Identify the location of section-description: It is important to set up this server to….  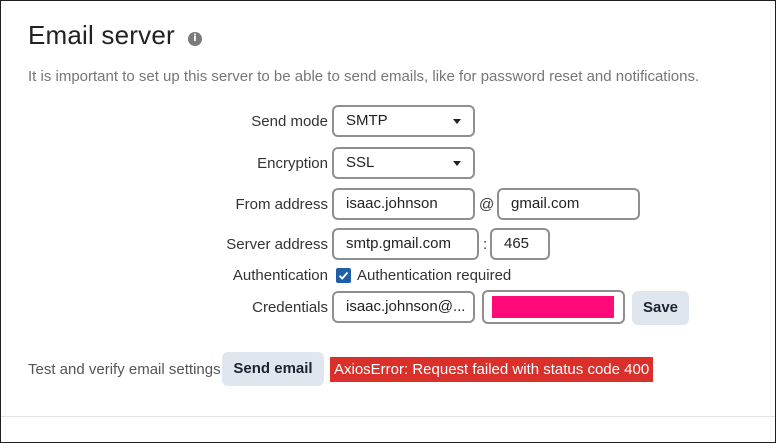
(364, 76).